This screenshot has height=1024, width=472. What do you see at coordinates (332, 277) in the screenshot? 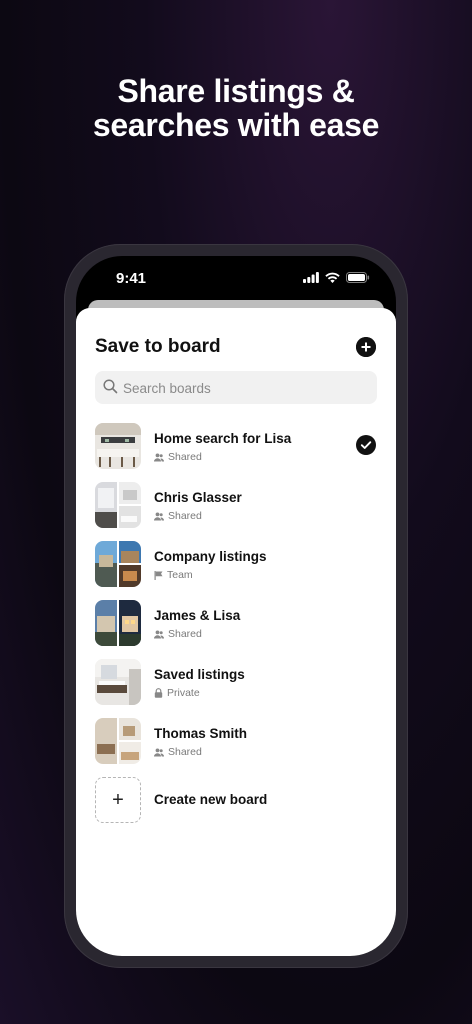
I see `wifi-icon` at bounding box center [332, 277].